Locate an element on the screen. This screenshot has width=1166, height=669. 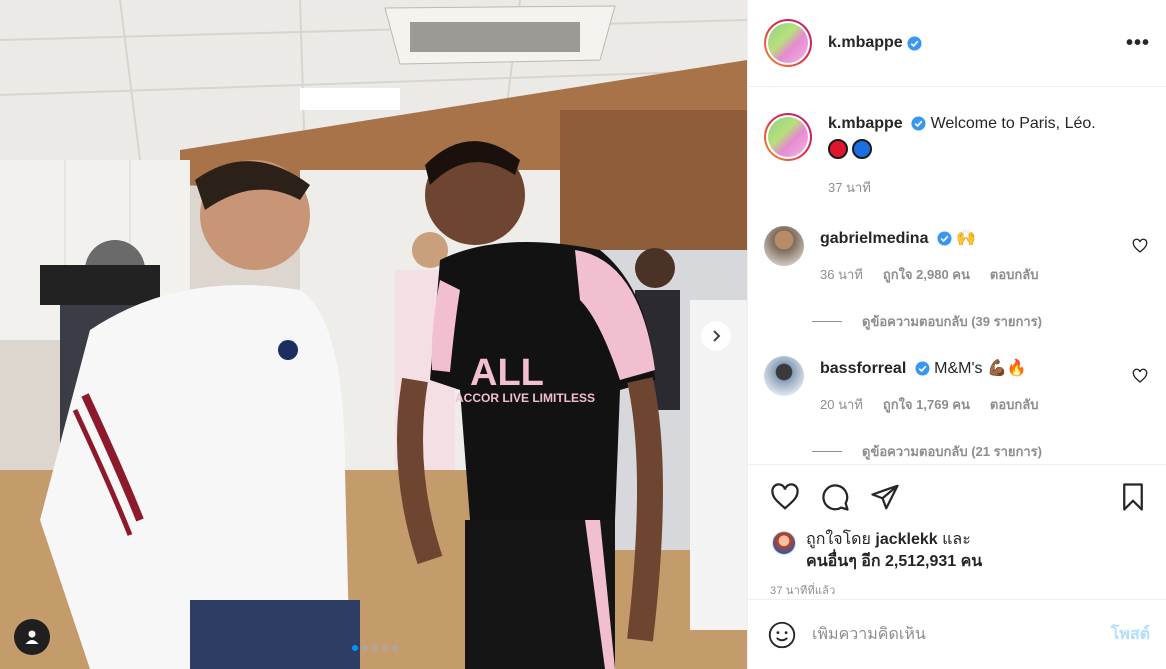
caption-text: Welcome to Paris, Léo. is located at coordinates (1013, 123).